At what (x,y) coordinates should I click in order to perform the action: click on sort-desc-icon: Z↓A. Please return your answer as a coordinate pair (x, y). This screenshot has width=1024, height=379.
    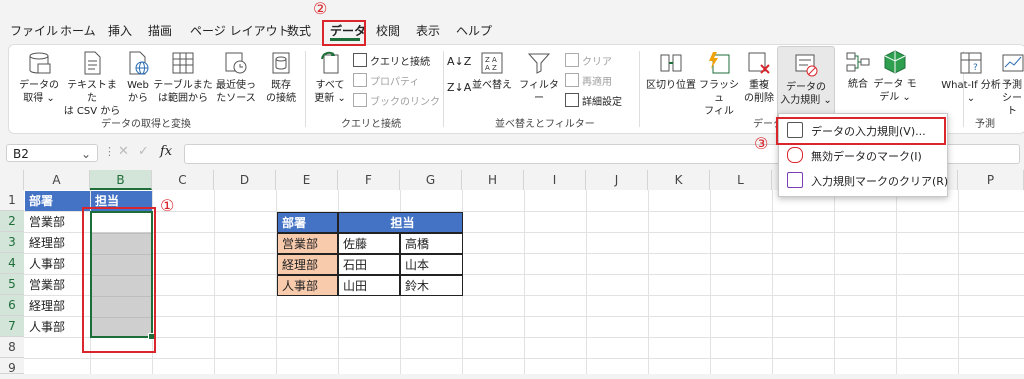
    Looking at the image, I should click on (459, 87).